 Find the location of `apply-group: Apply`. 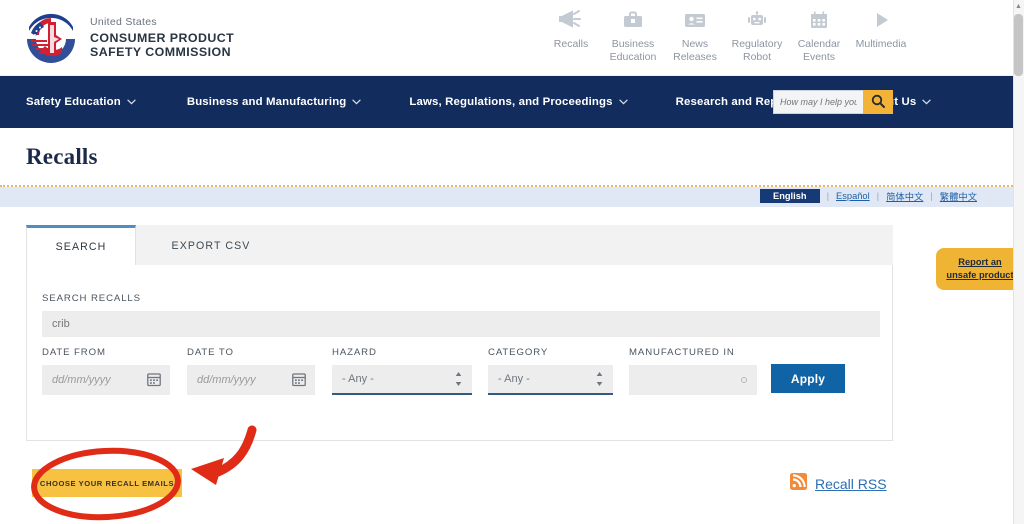

apply-group: Apply is located at coordinates (808, 370).